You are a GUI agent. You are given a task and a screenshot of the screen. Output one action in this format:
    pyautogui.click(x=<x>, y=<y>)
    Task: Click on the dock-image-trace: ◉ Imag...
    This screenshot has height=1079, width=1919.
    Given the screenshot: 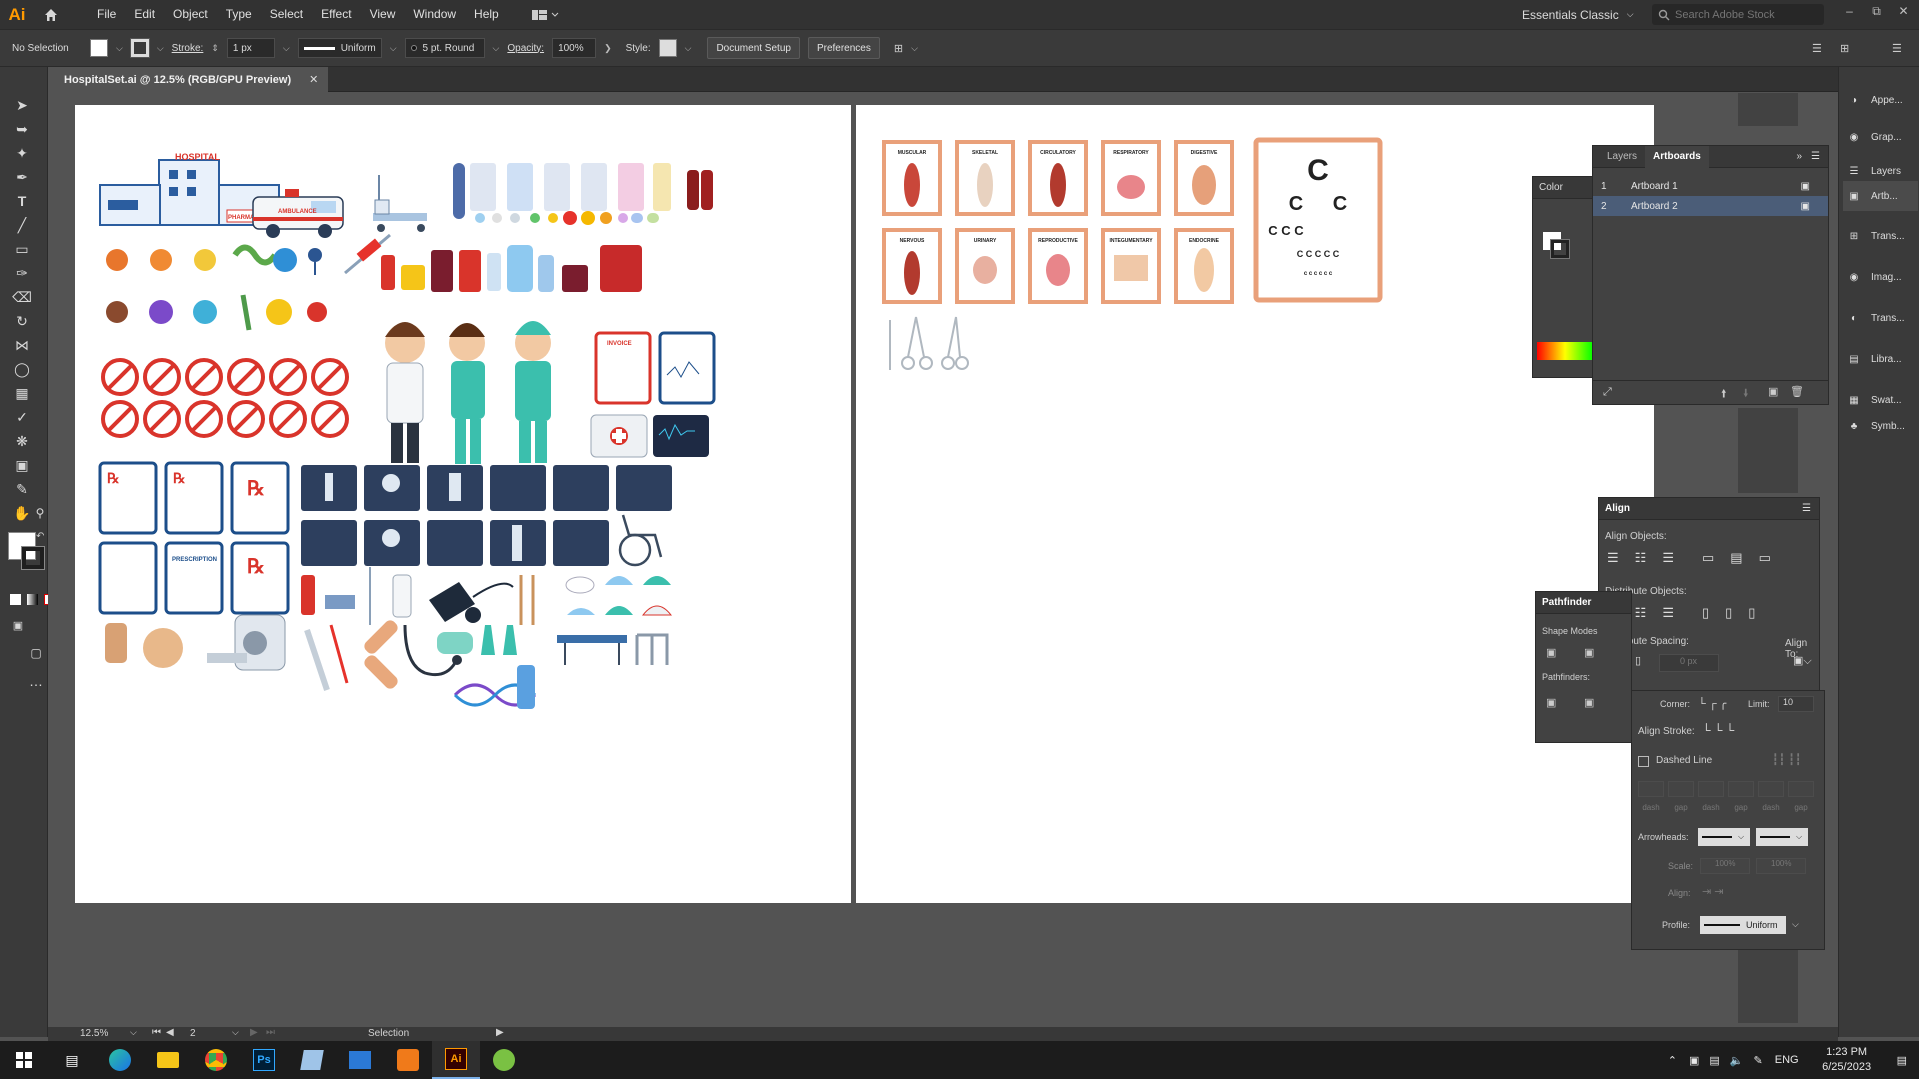 What is the action you would take?
    pyautogui.click(x=1880, y=277)
    